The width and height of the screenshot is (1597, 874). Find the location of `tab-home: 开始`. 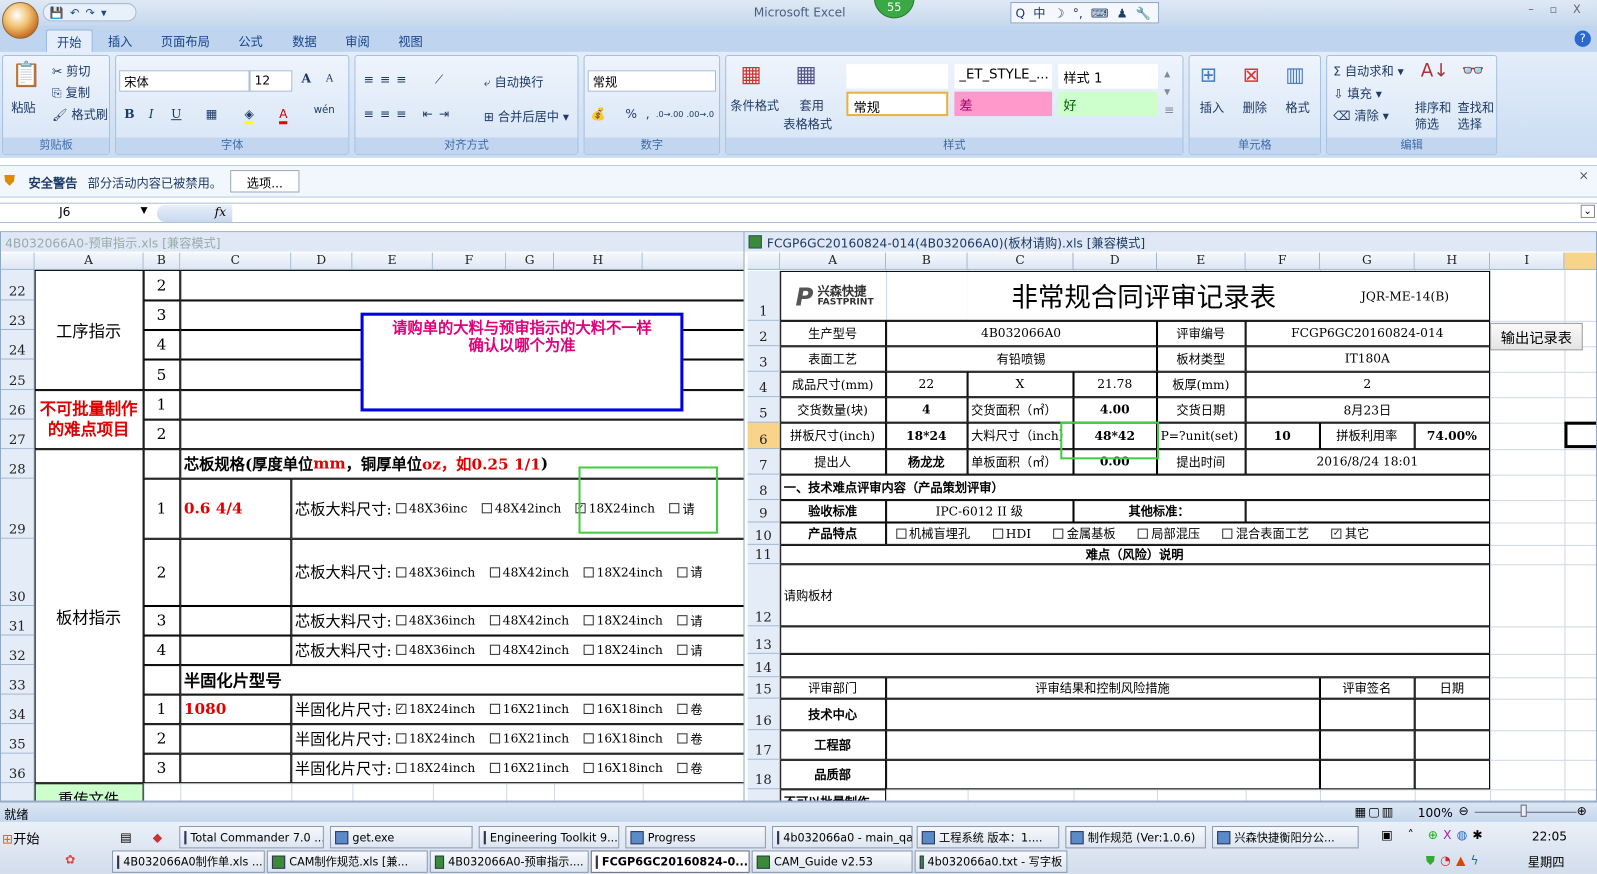

tab-home: 开始 is located at coordinates (69, 40).